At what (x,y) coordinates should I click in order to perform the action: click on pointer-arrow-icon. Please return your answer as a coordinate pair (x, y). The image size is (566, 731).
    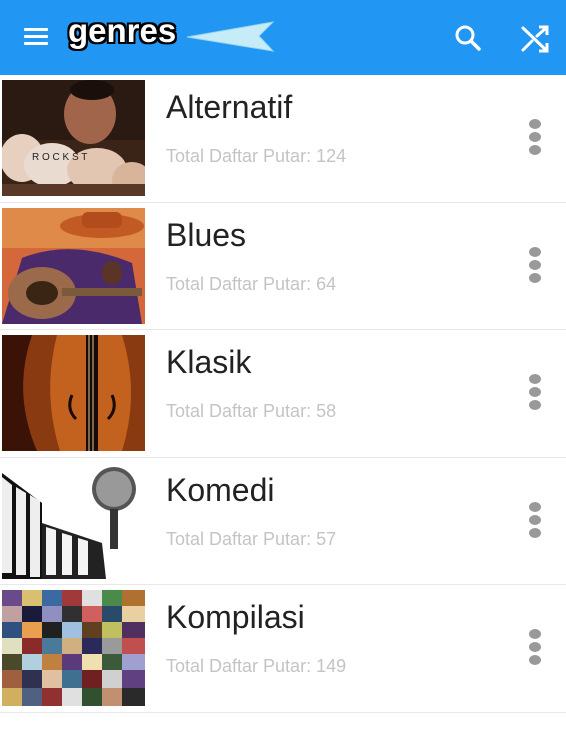
    Looking at the image, I should click on (230, 36).